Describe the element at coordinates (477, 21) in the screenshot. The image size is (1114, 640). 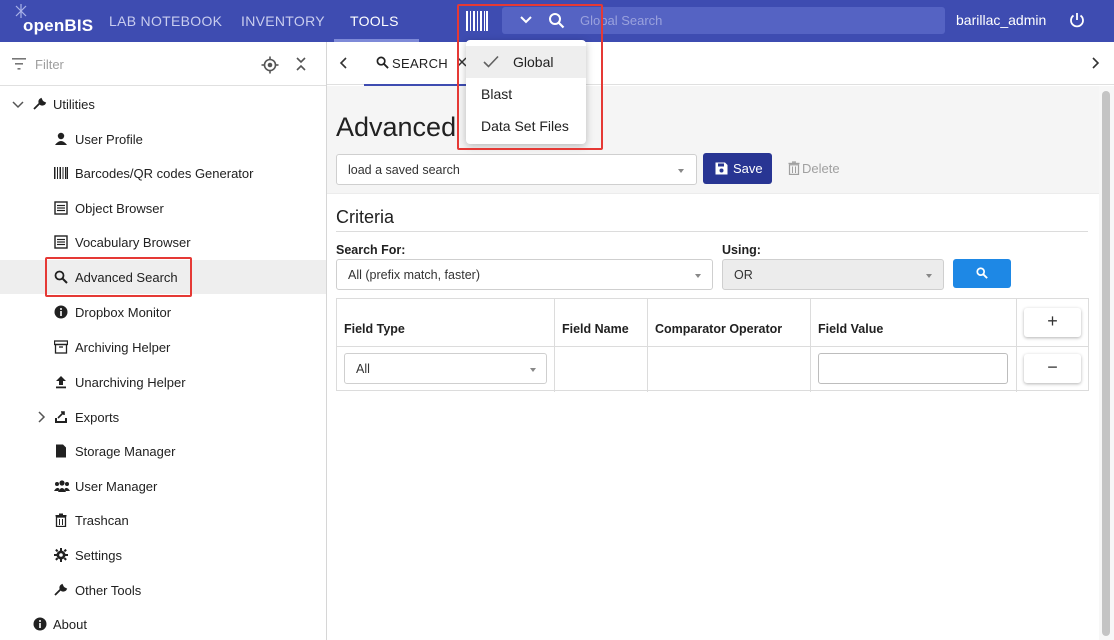
I see `barcode-scanner-icon` at that location.